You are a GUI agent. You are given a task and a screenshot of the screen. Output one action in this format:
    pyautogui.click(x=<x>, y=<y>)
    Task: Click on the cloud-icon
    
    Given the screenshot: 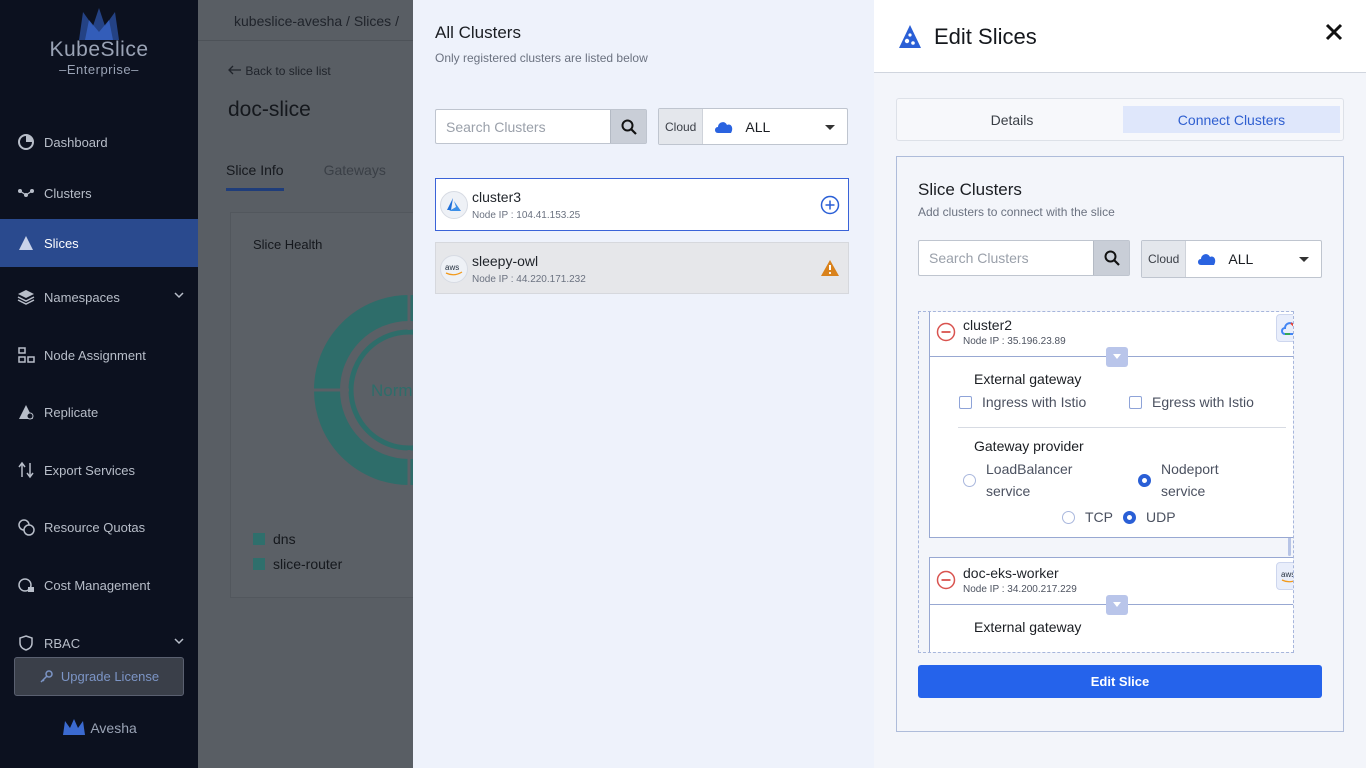 What is the action you would take?
    pyautogui.click(x=724, y=127)
    